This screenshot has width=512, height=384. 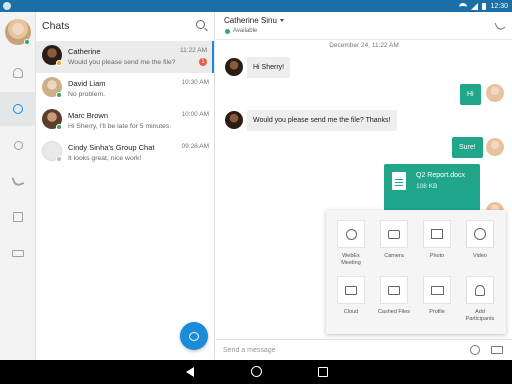 What do you see at coordinates (394, 256) in the screenshot?
I see `attach-label: Camera` at bounding box center [394, 256].